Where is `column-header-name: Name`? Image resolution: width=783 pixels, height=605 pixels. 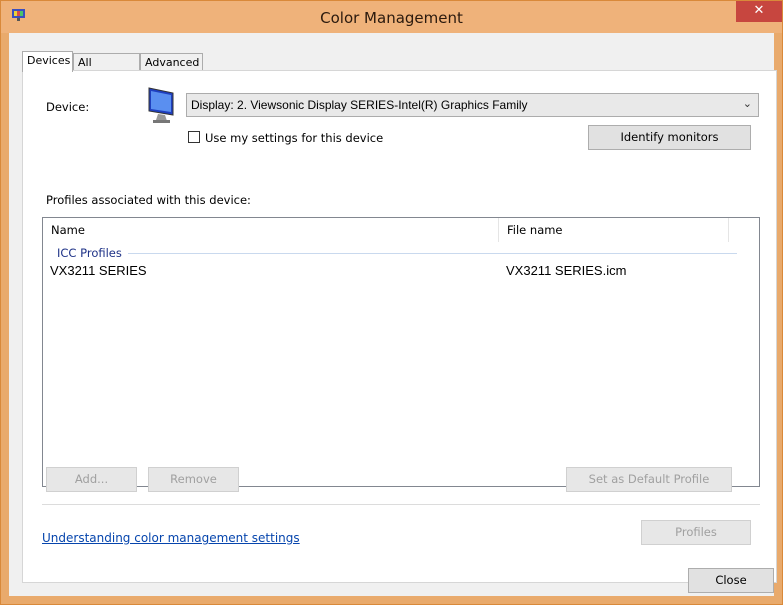
column-header-name: Name is located at coordinates (271, 230).